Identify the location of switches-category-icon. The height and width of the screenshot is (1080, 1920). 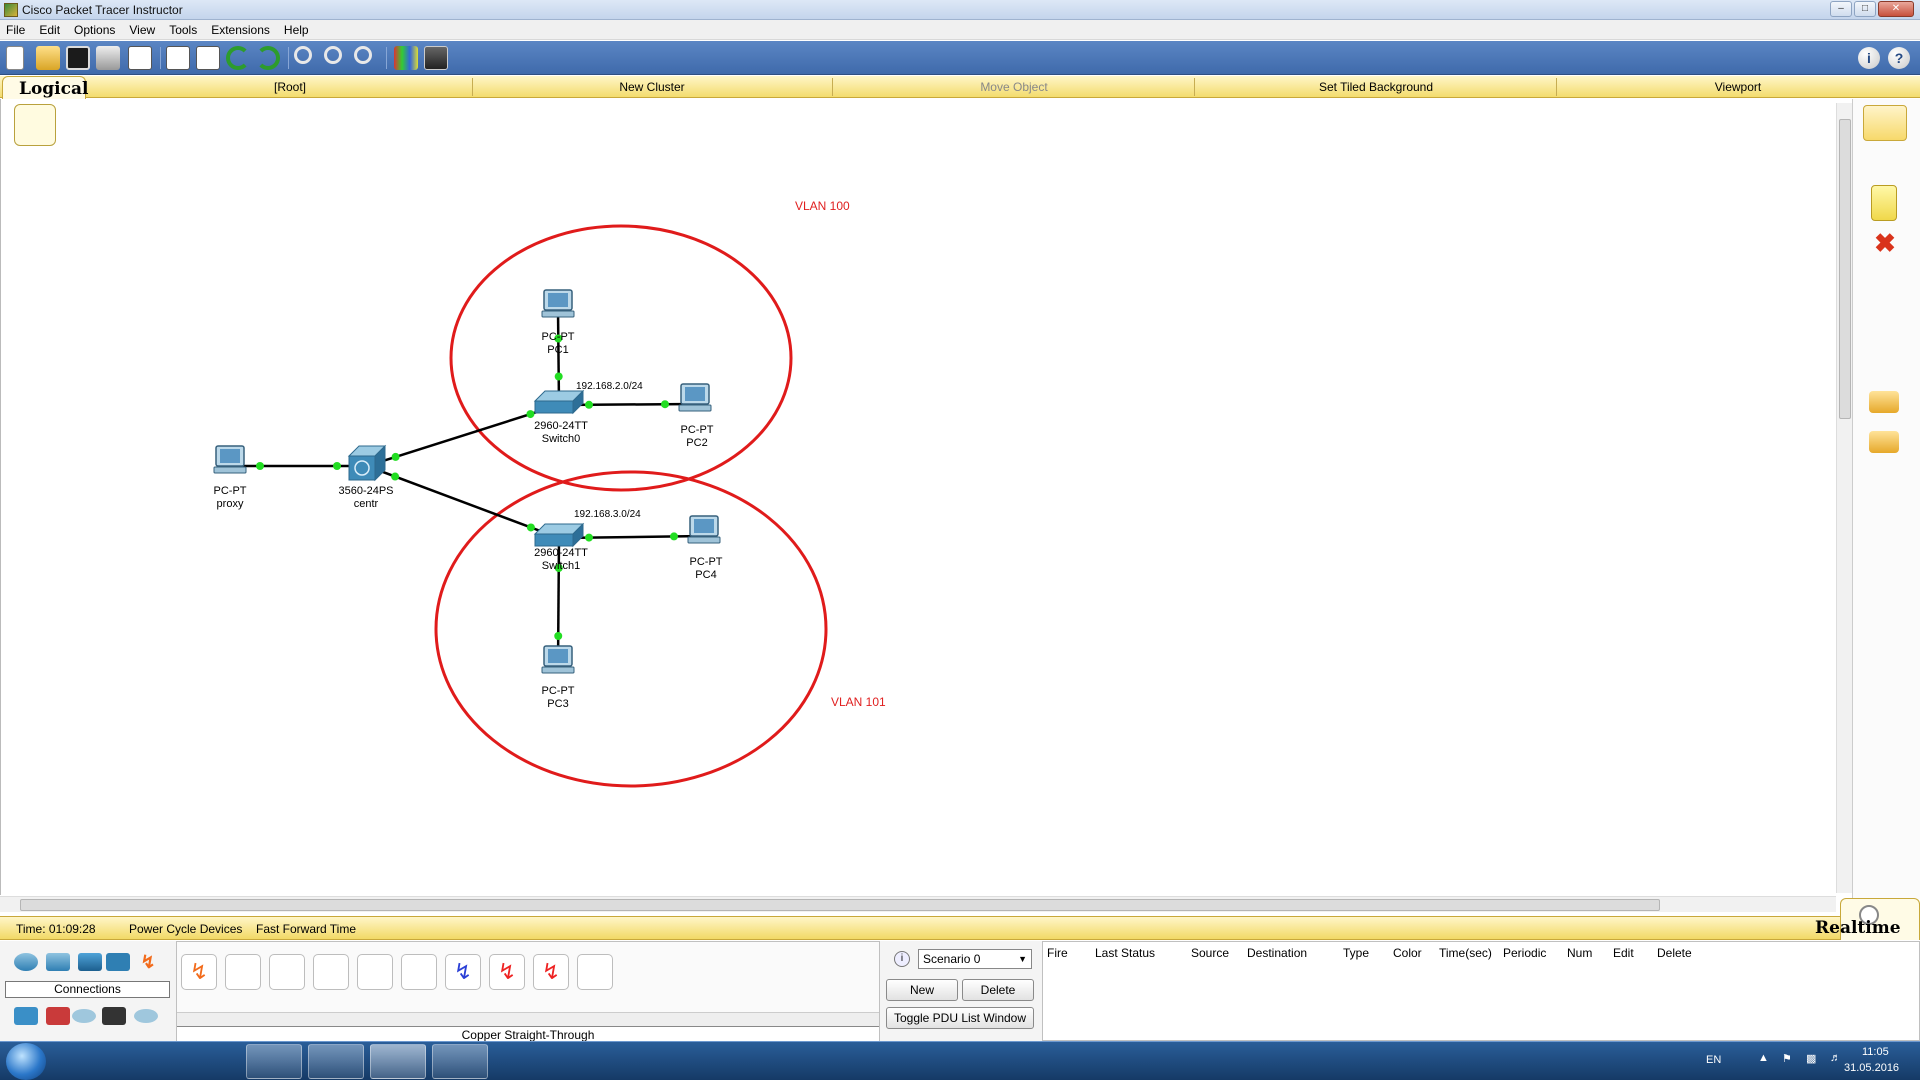
(58, 962).